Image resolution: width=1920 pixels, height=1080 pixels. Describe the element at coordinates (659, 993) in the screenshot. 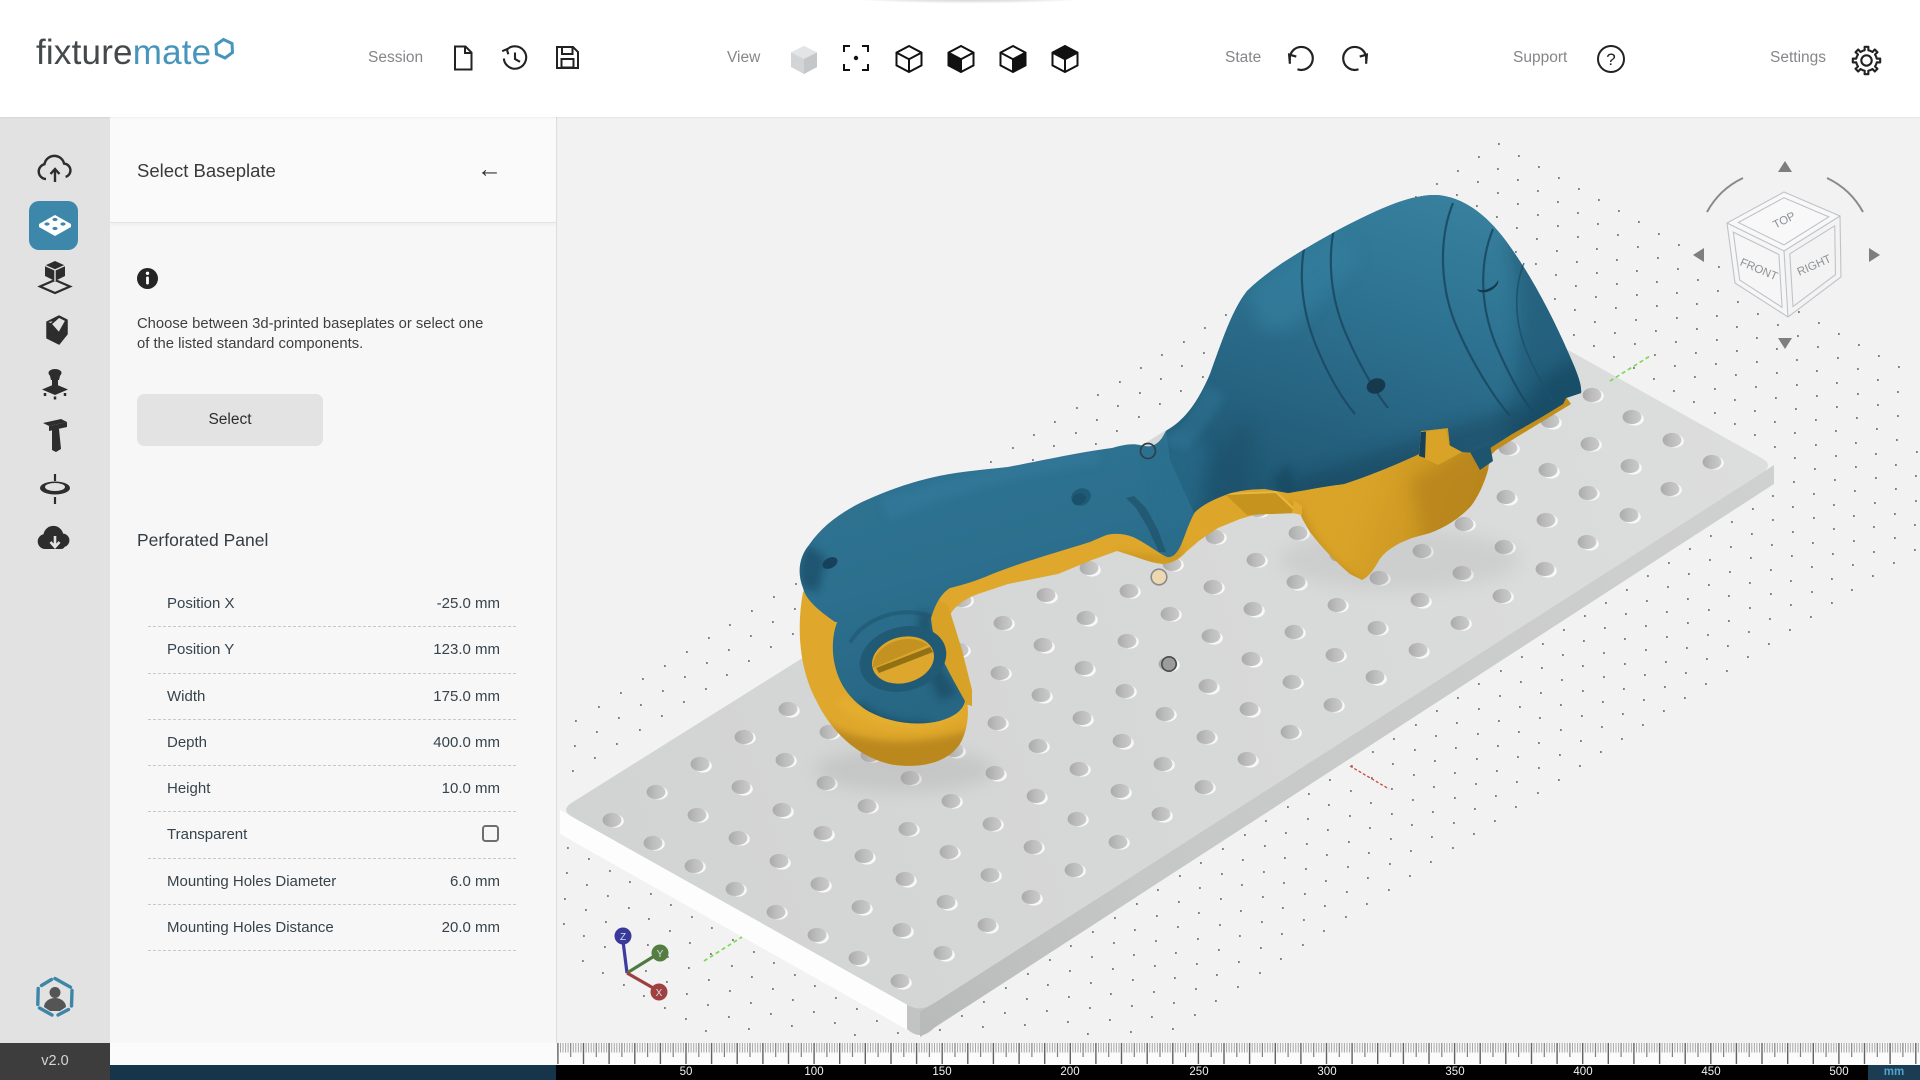

I see `svg-text: X` at that location.